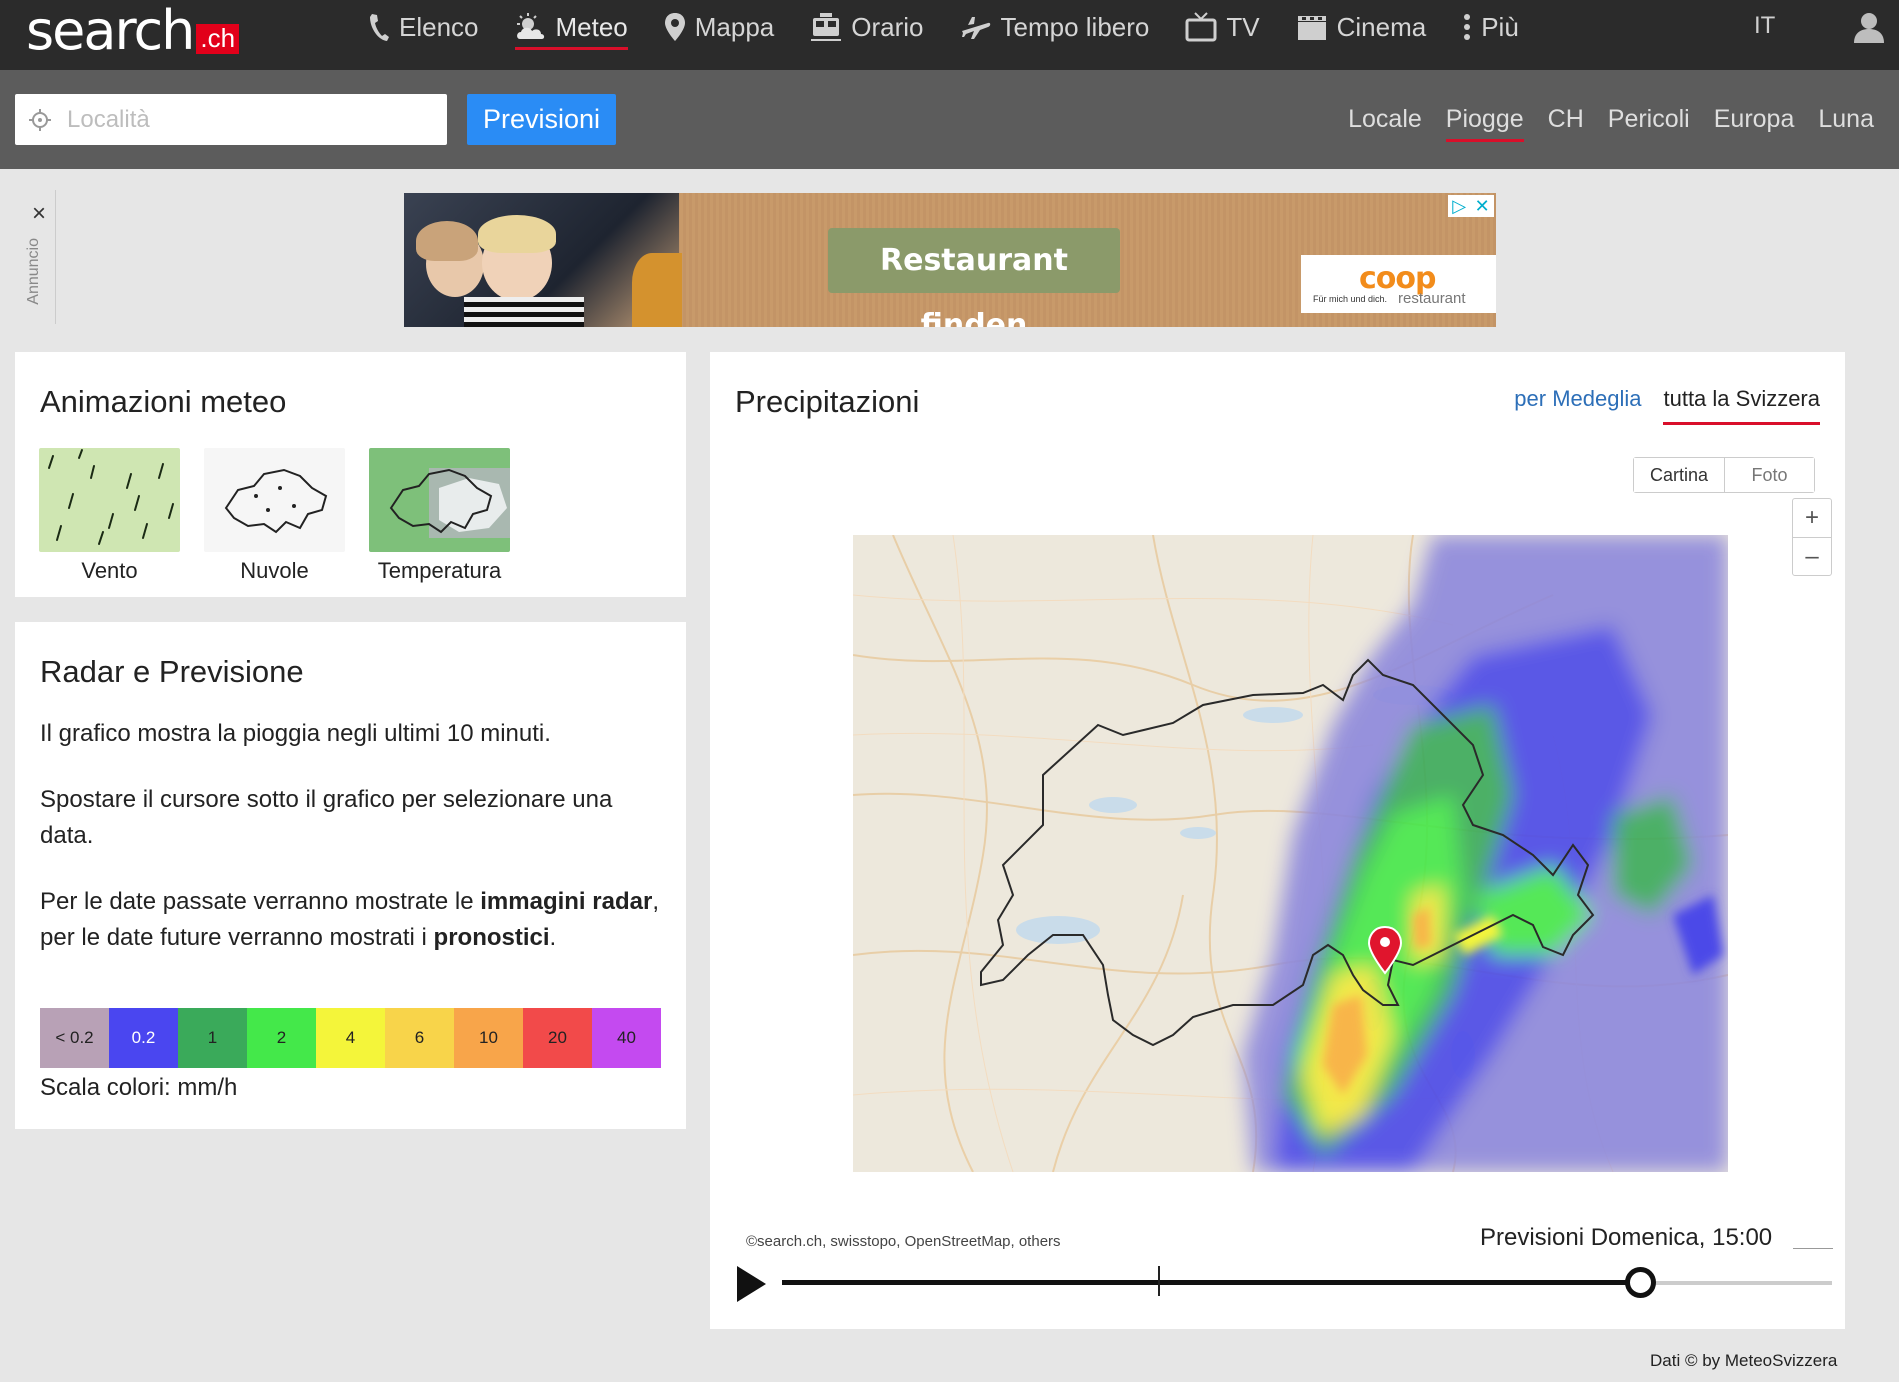  What do you see at coordinates (39, 214) in the screenshot?
I see `ad-close-button: ×` at bounding box center [39, 214].